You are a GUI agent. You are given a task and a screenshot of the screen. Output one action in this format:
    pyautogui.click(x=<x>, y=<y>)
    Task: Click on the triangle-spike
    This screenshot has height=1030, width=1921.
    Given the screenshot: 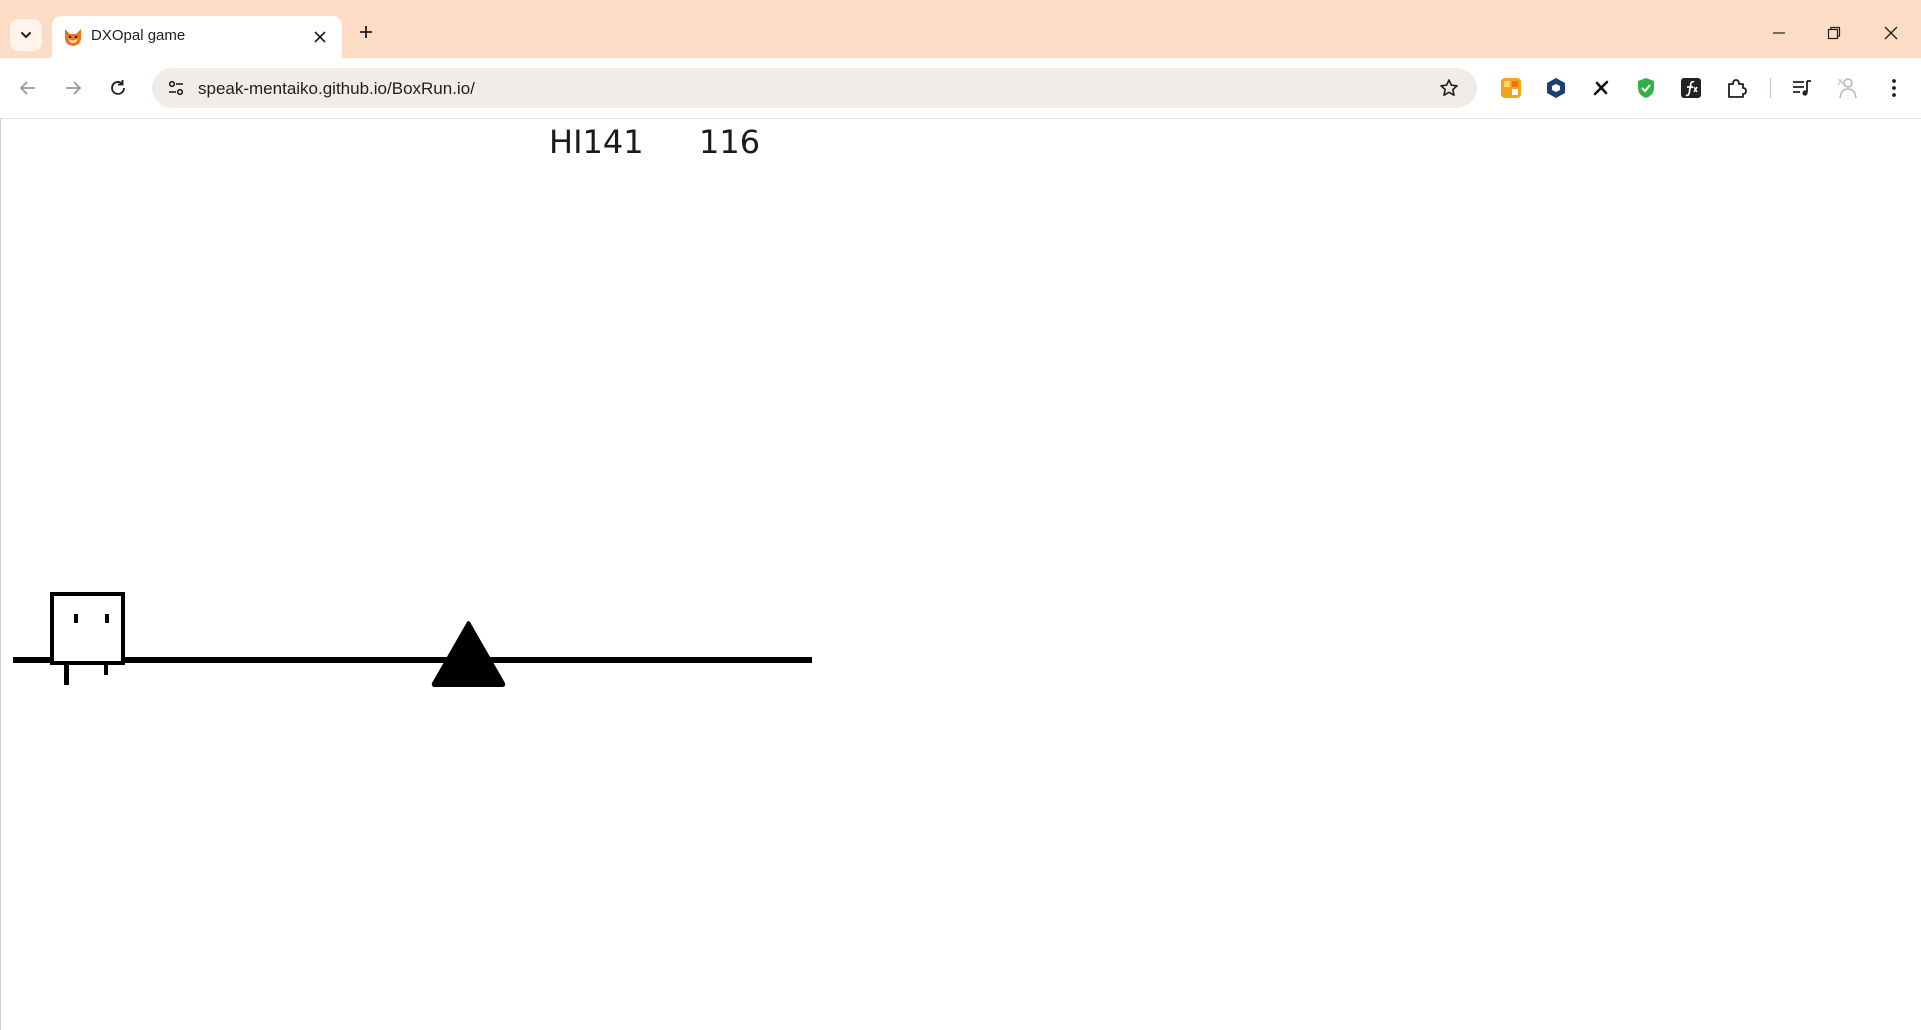 What is the action you would take?
    pyautogui.click(x=468, y=654)
    